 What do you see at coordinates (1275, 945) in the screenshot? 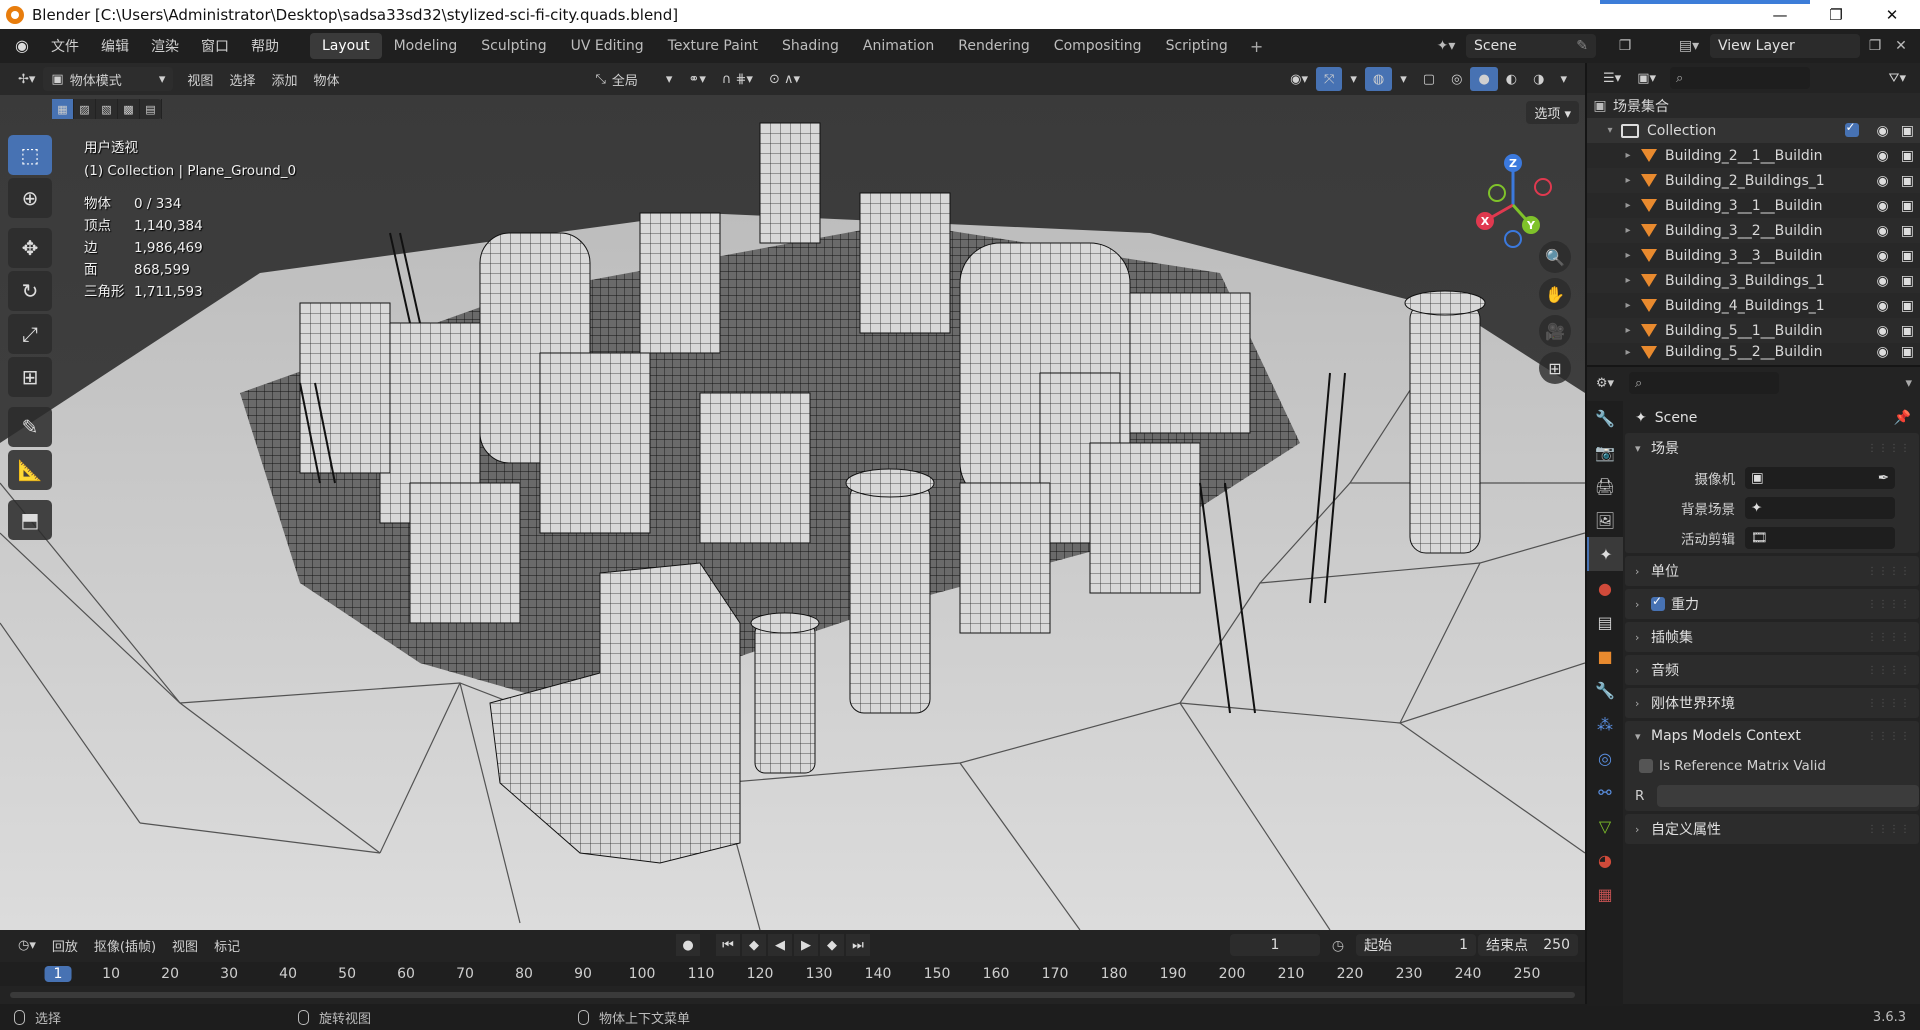
I see `current-frame-field: 1` at bounding box center [1275, 945].